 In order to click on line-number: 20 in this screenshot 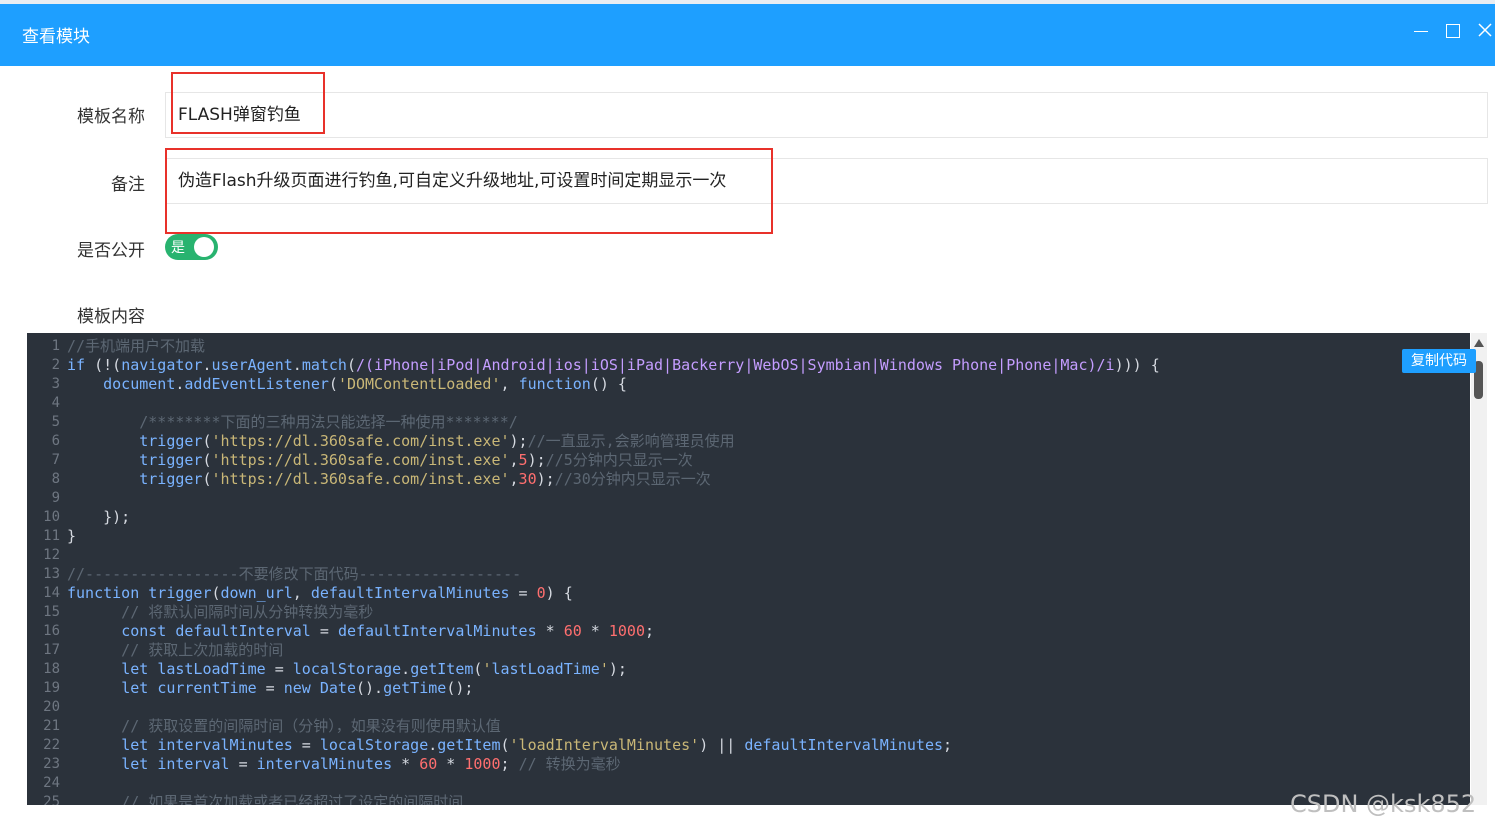, I will do `click(51, 707)`.